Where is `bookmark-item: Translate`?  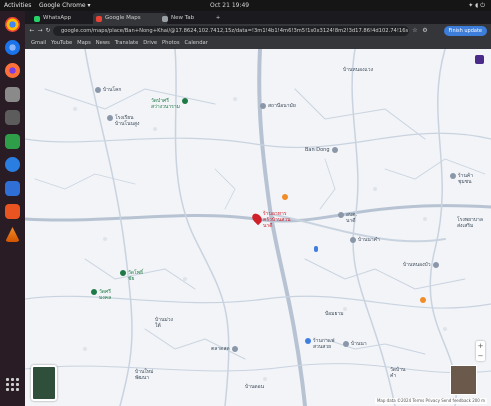 bookmark-item: Translate is located at coordinates (127, 43).